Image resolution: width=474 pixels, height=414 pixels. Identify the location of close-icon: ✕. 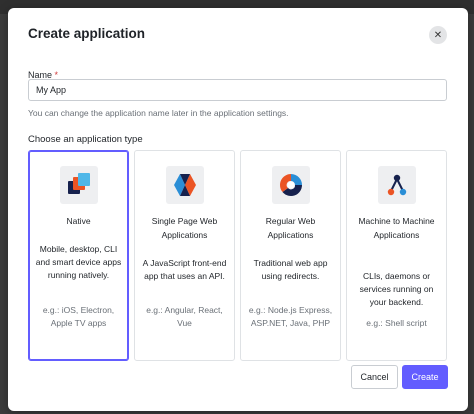
(438, 35).